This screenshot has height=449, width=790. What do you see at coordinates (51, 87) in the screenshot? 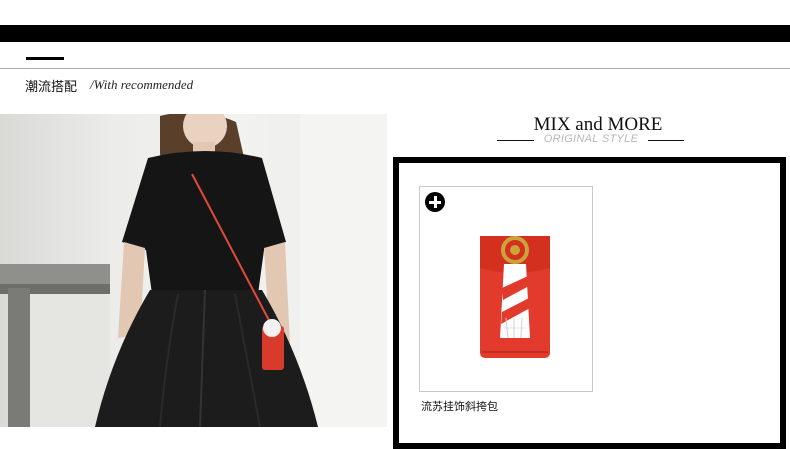
I see `section-title: 潮流搭配` at bounding box center [51, 87].